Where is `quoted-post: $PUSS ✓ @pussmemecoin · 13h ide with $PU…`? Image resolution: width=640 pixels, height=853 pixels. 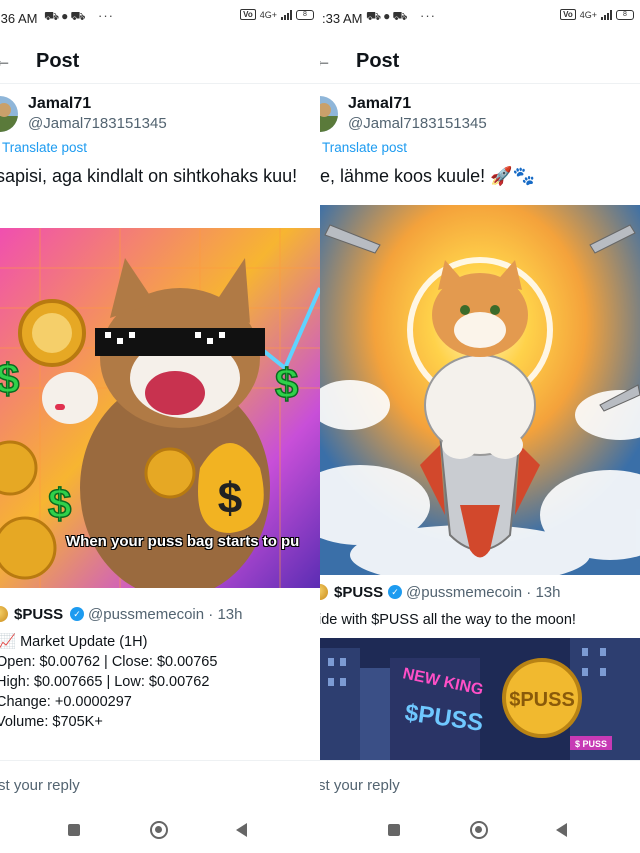 quoted-post: $PUSS ✓ @pussmemecoin · 13h ide with $PU… is located at coordinates (480, 672).